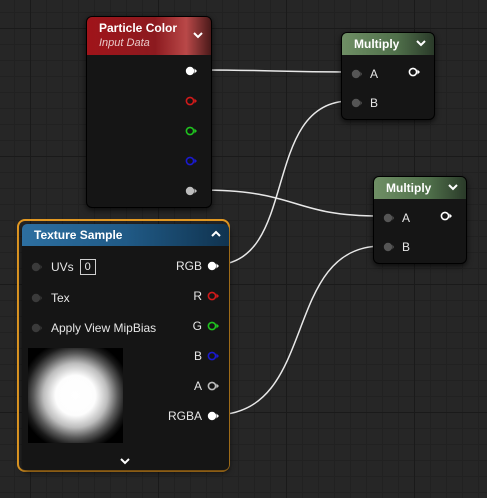  Describe the element at coordinates (197, 296) in the screenshot. I see `output-label-r: R` at that location.